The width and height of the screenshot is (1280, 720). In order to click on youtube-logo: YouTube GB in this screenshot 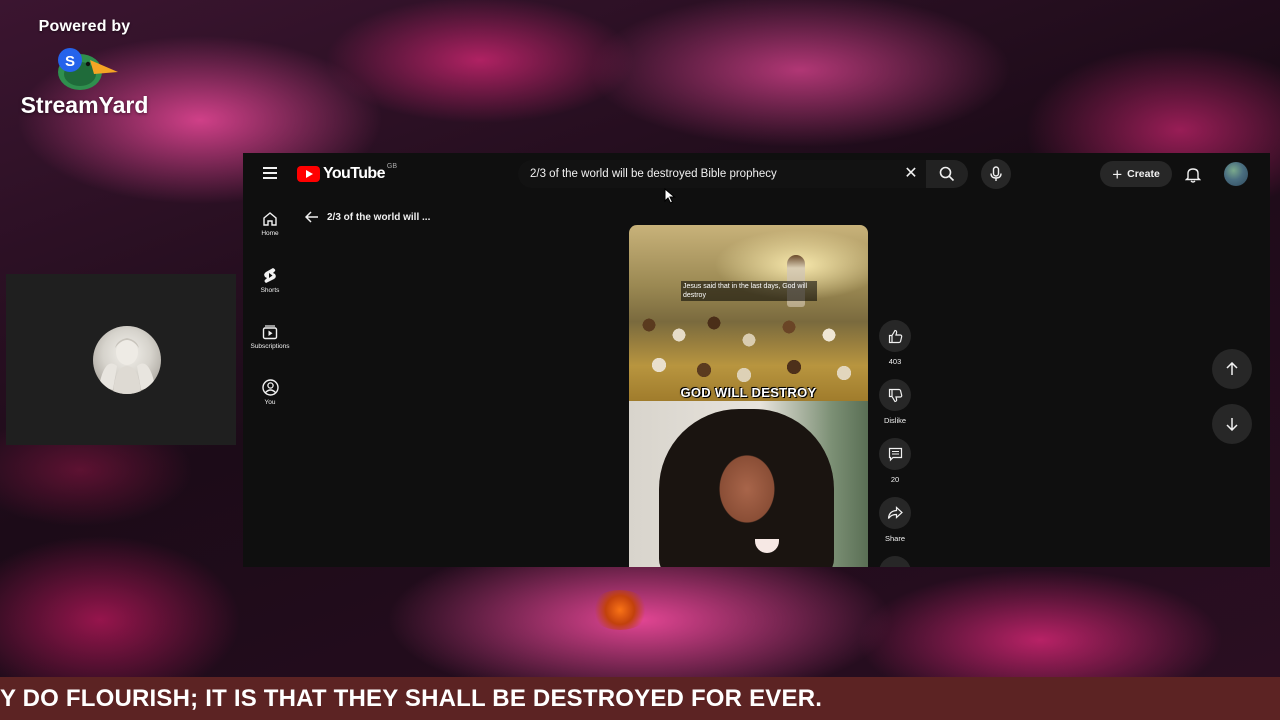, I will do `click(347, 172)`.